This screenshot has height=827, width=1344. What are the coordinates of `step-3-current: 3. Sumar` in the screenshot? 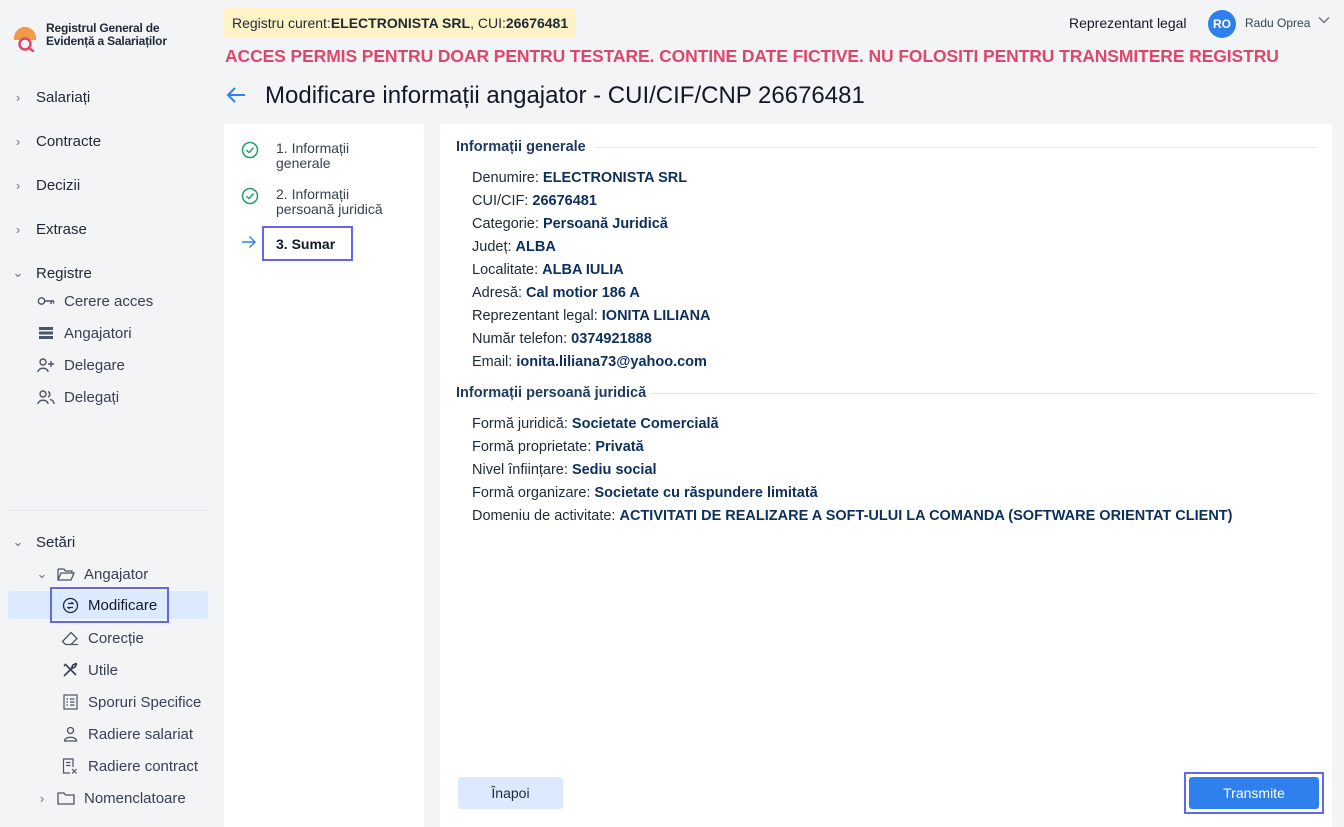 It's located at (307, 243).